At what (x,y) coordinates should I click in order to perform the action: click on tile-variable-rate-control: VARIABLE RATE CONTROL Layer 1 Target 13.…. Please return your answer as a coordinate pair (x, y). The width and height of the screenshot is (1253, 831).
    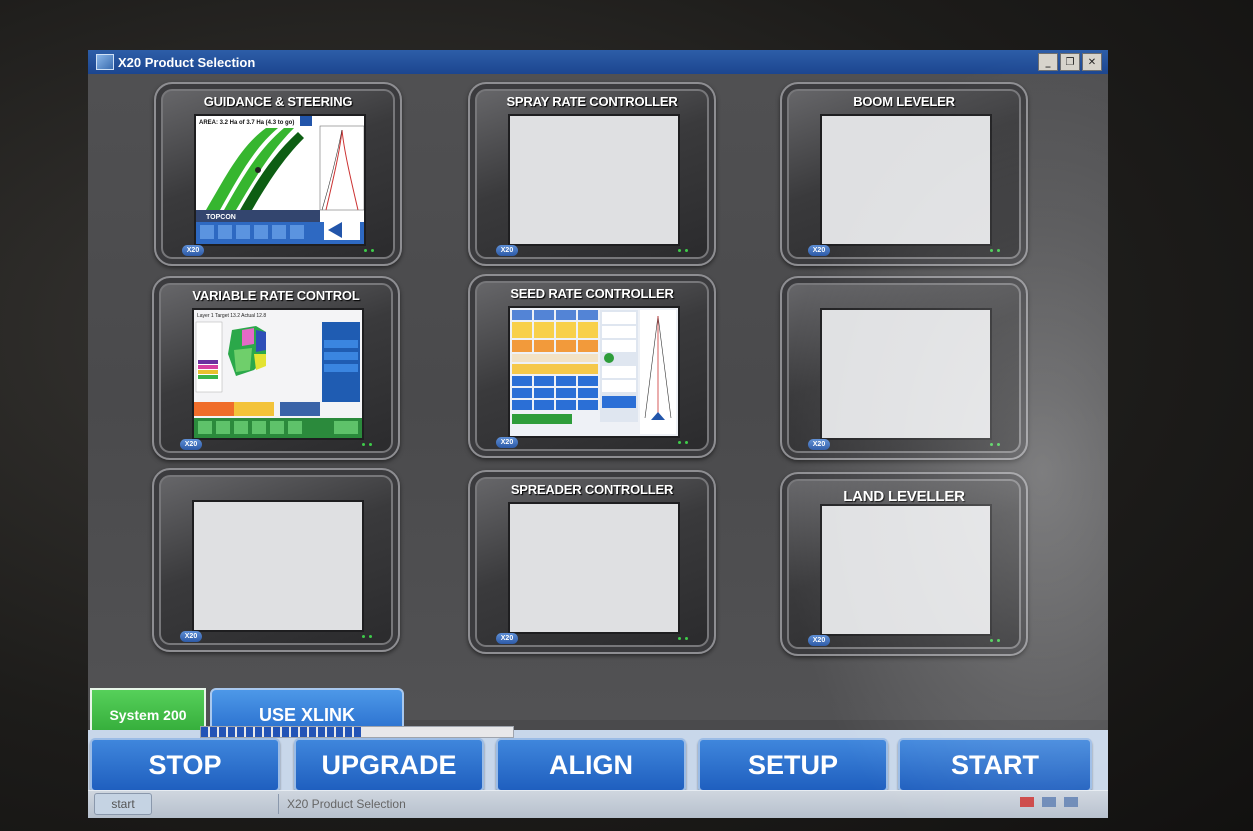
    Looking at the image, I should click on (276, 368).